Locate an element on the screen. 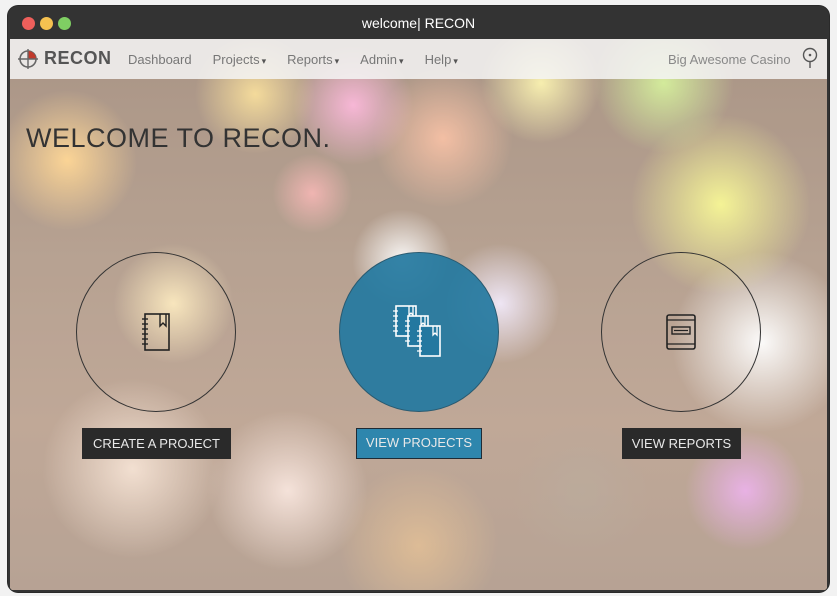  nav-admin-label: Admin is located at coordinates (379, 59).